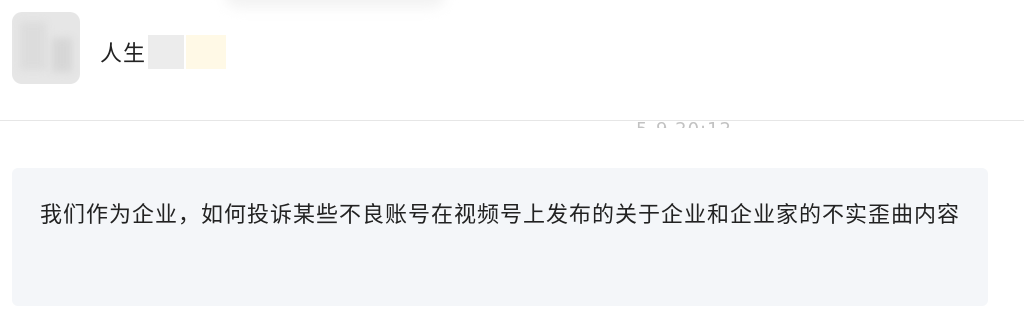  What do you see at coordinates (123, 52) in the screenshot?
I see `author-name: 人生` at bounding box center [123, 52].